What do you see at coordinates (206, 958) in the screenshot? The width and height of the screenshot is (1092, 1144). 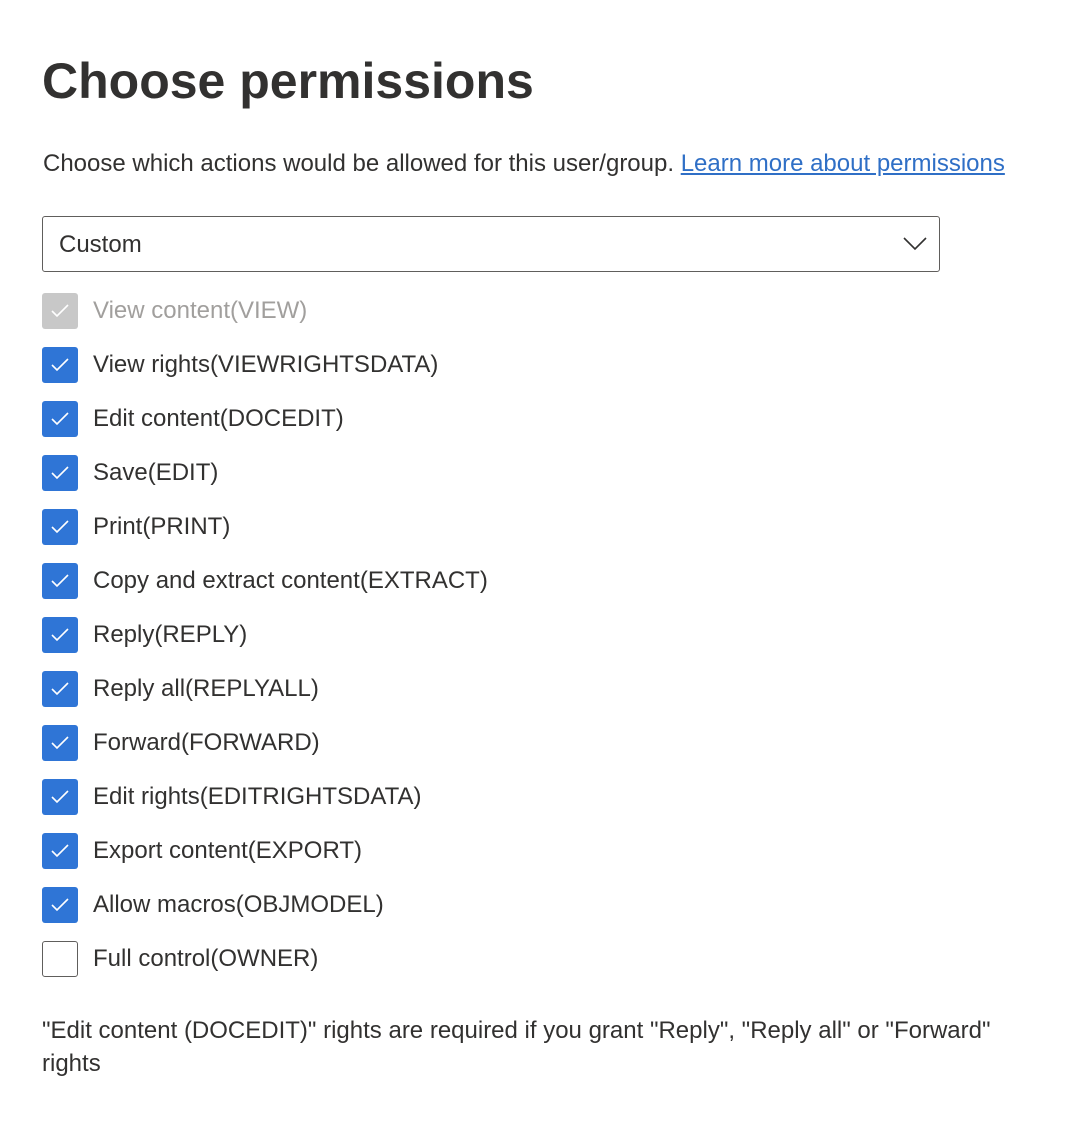 I see `permission-label: Full control(OWNER)` at bounding box center [206, 958].